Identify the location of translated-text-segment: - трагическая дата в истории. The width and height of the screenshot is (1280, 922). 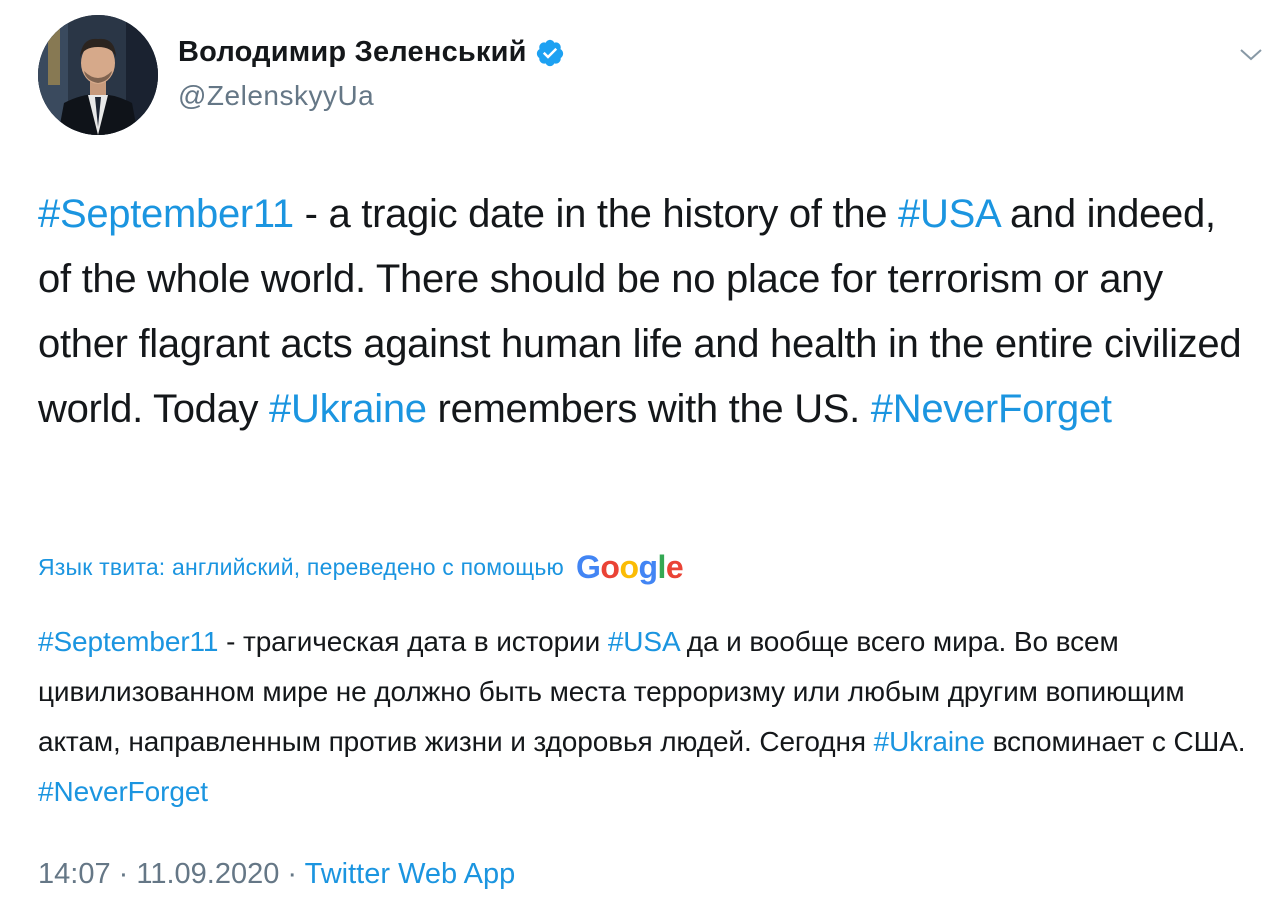
(413, 641).